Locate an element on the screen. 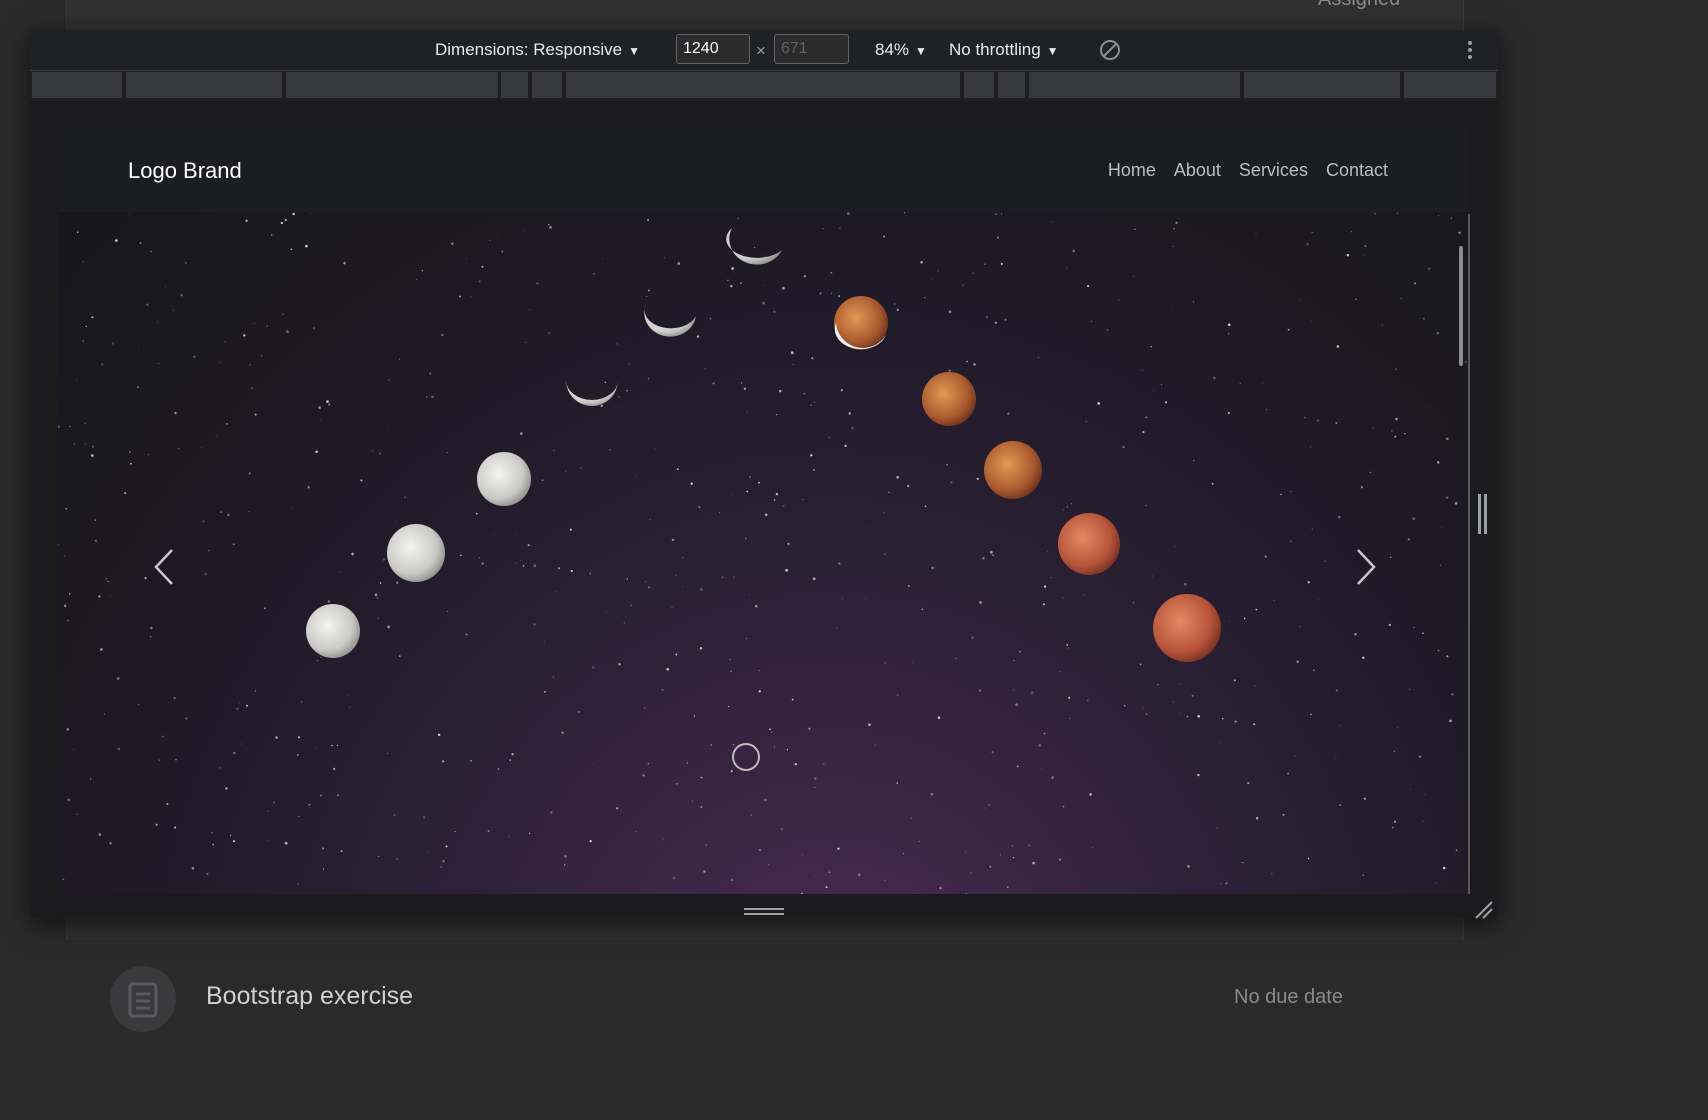 The height and width of the screenshot is (1120, 1708). resize-corner-icon is located at coordinates (1484, 912).